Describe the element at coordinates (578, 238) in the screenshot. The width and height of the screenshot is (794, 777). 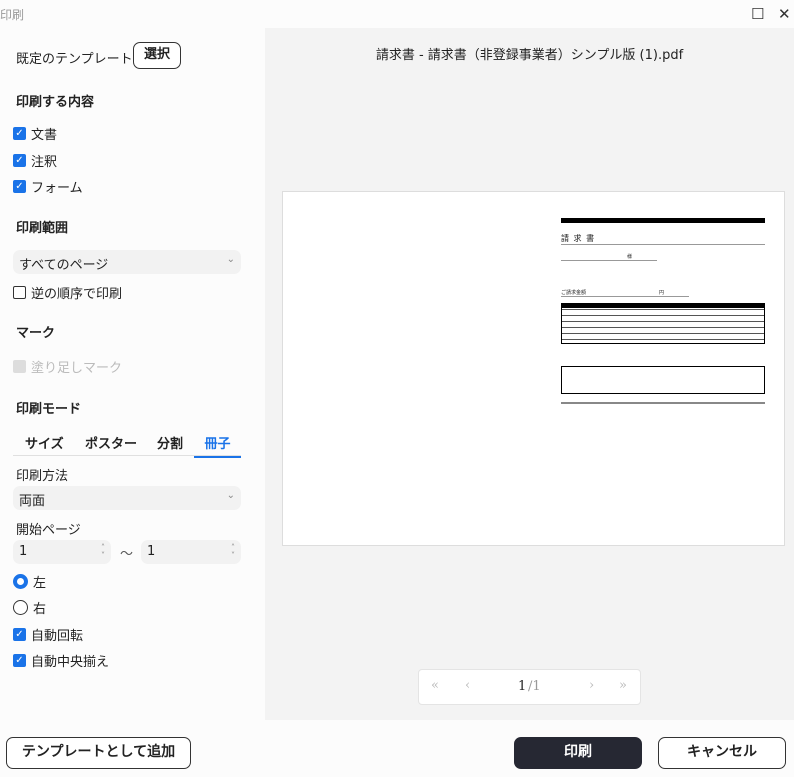
I see `invoice-title: 請 求 書` at that location.